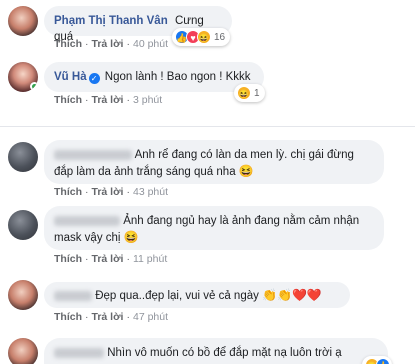 This screenshot has width=415, height=364. I want to click on verified-badge-icon: ✓, so click(94, 78).